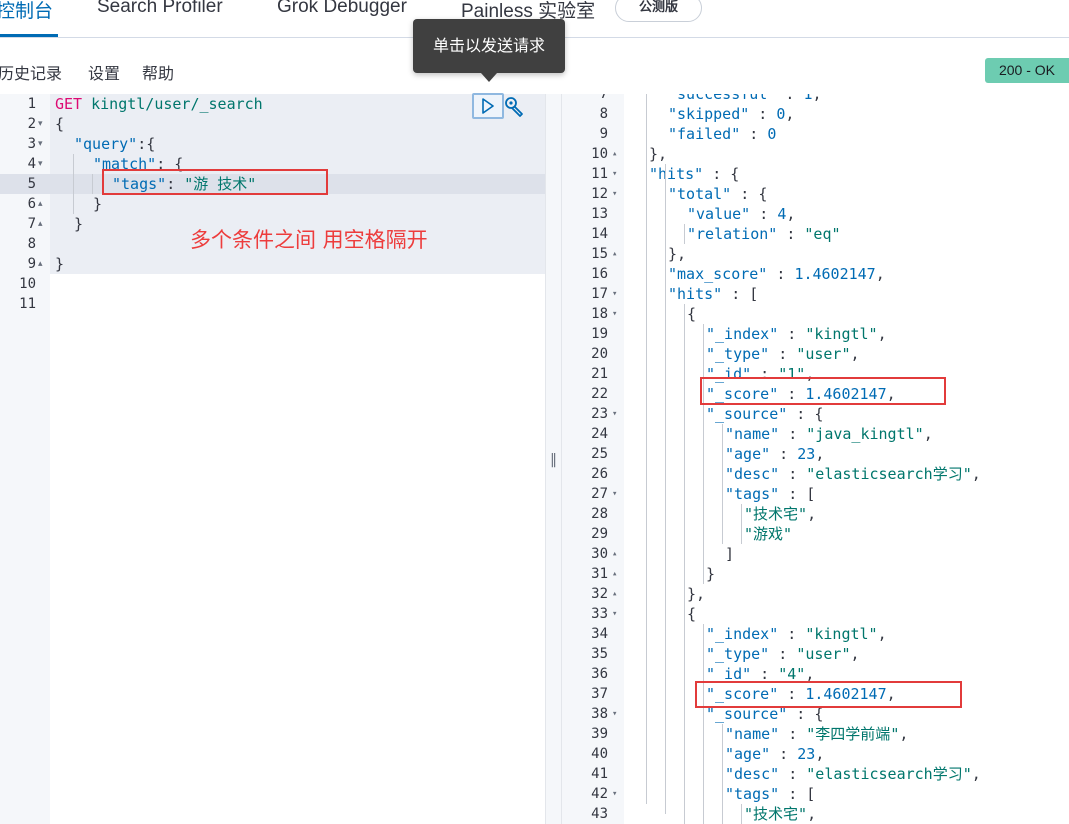 The image size is (1069, 824). I want to click on line-number: 13, so click(599, 214).